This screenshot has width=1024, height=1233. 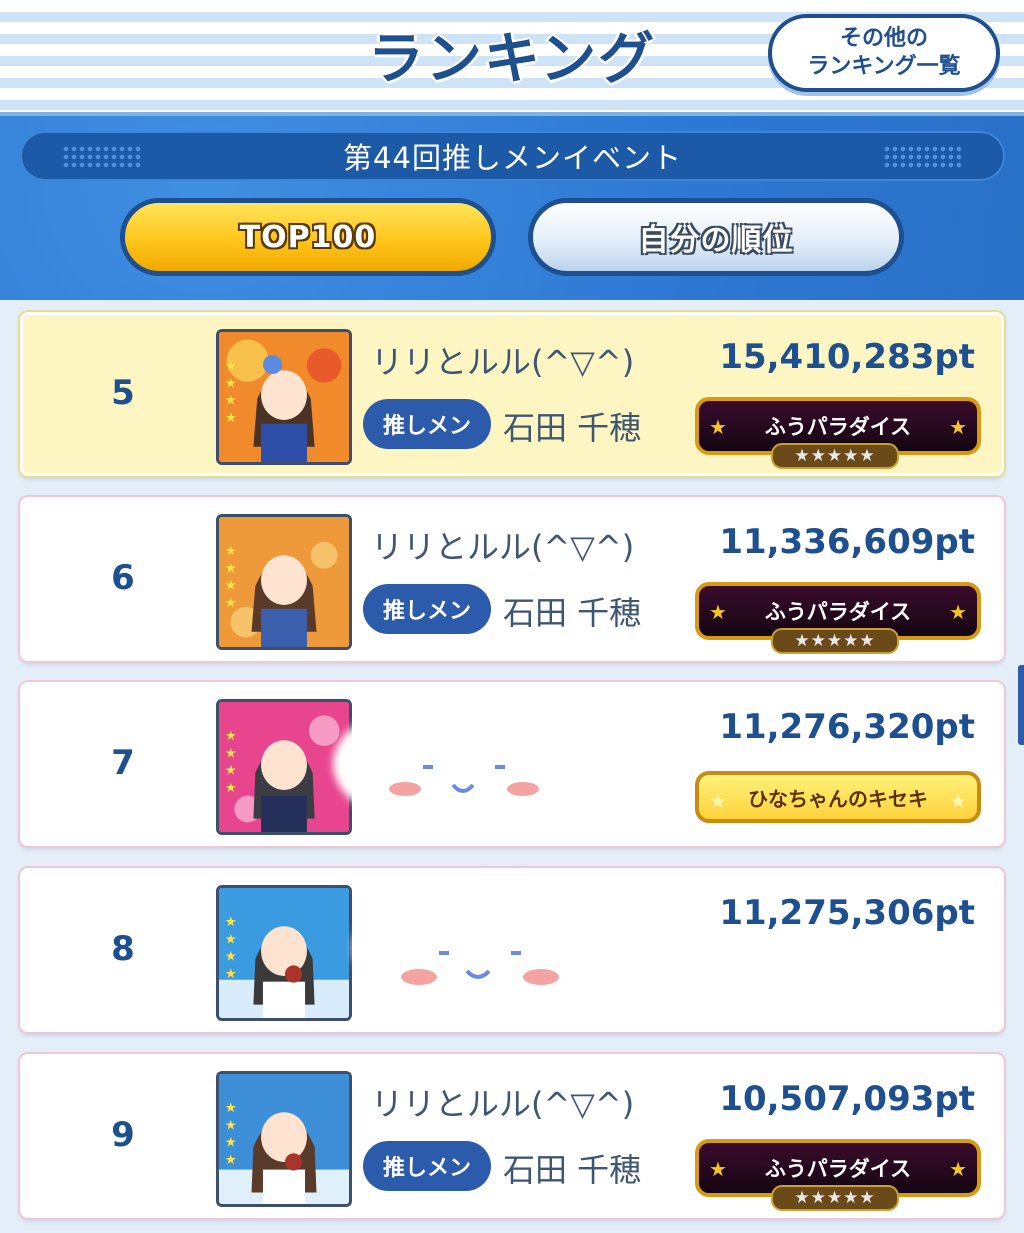 I want to click on points: 11,336,609pt, so click(x=847, y=542).